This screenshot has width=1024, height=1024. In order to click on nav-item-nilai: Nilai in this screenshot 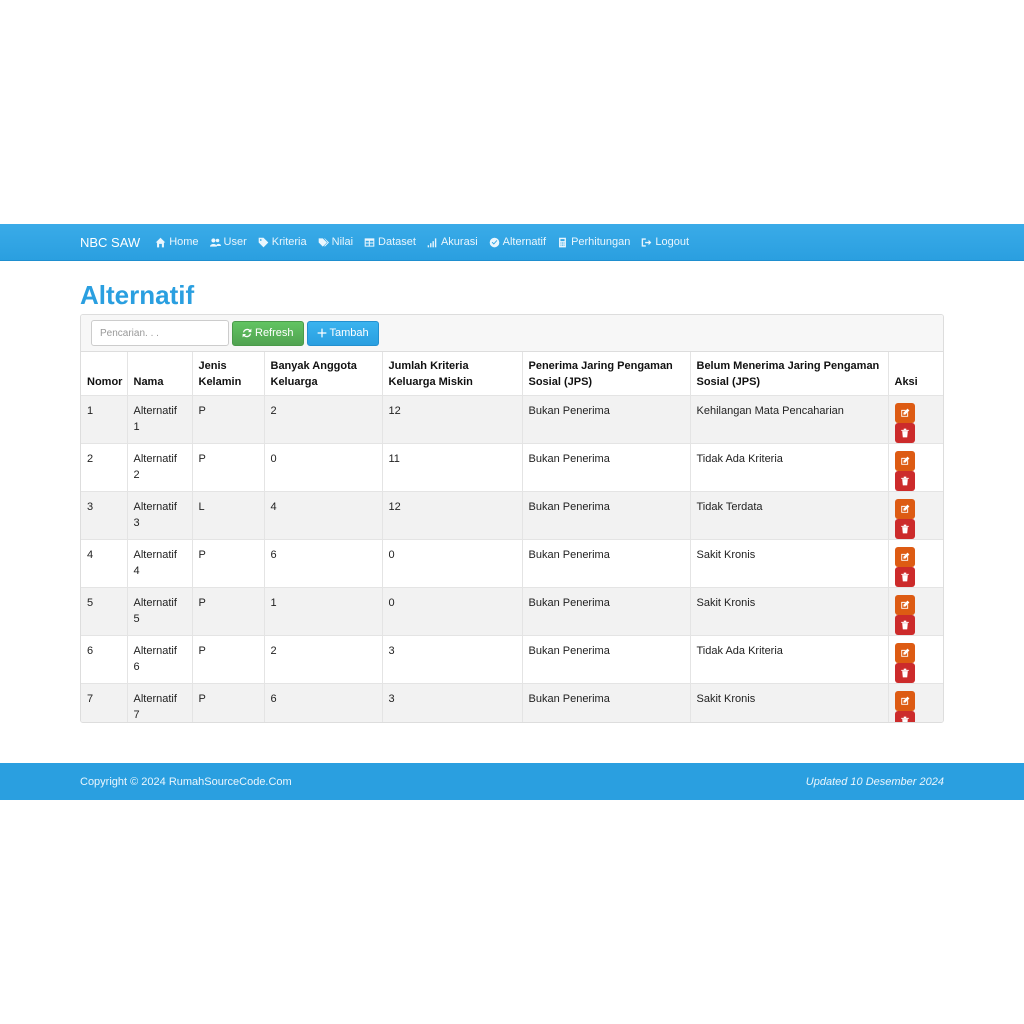, I will do `click(335, 242)`.